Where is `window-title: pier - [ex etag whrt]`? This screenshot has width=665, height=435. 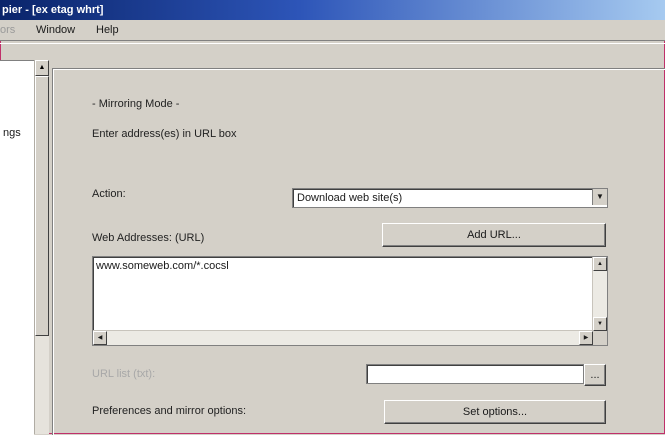
window-title: pier - [ex etag whrt] is located at coordinates (53, 10).